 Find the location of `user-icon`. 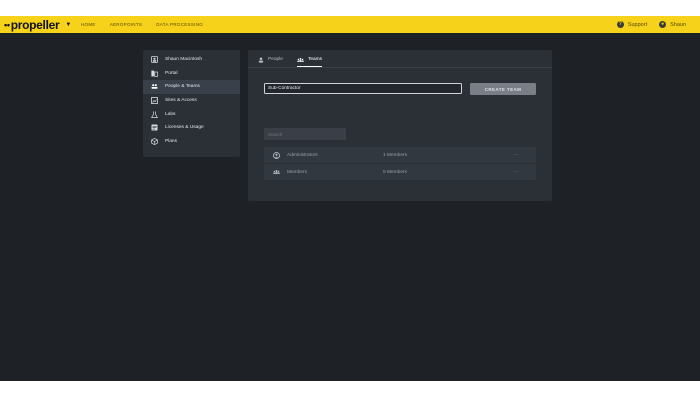

user-icon is located at coordinates (154, 60).